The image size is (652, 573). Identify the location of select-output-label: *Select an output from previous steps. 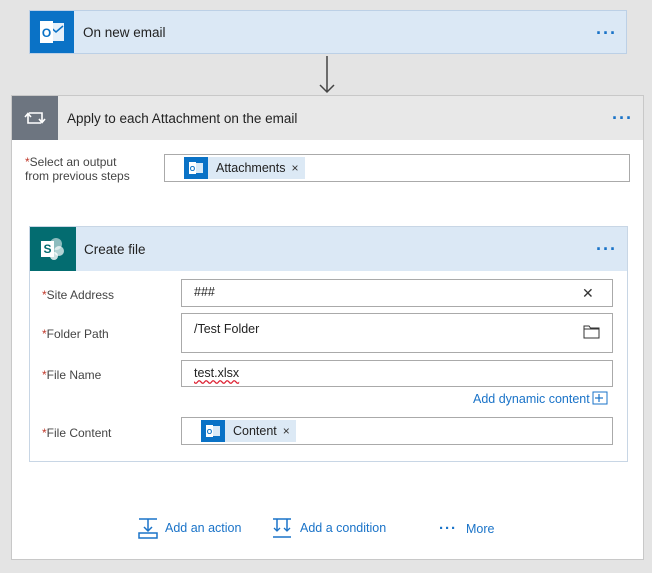
(77, 169).